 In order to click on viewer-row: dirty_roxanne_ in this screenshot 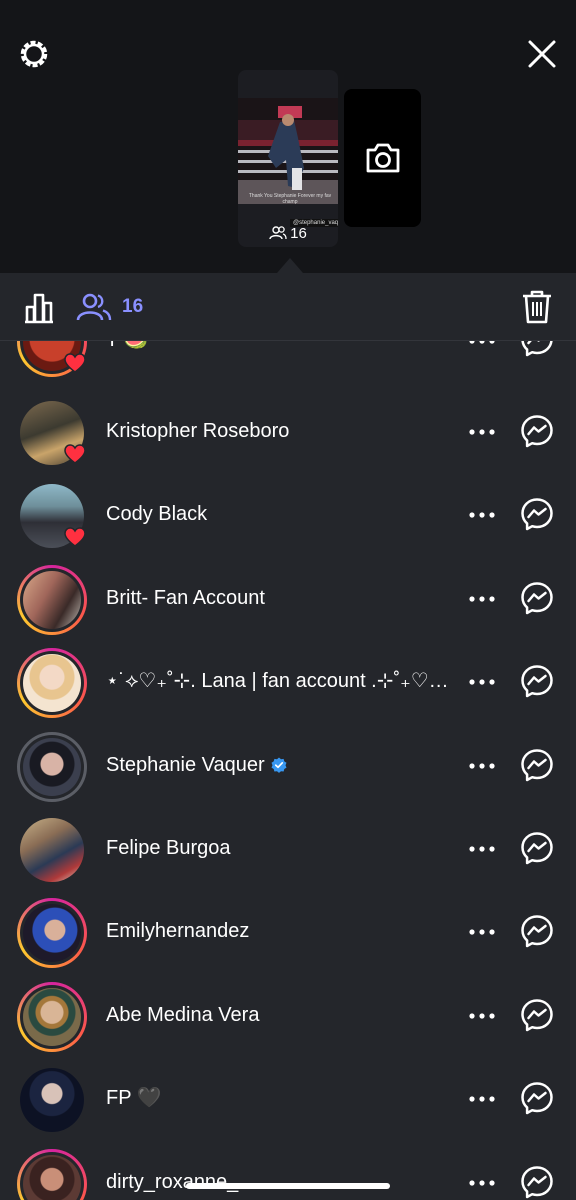, I will do `click(288, 1170)`.